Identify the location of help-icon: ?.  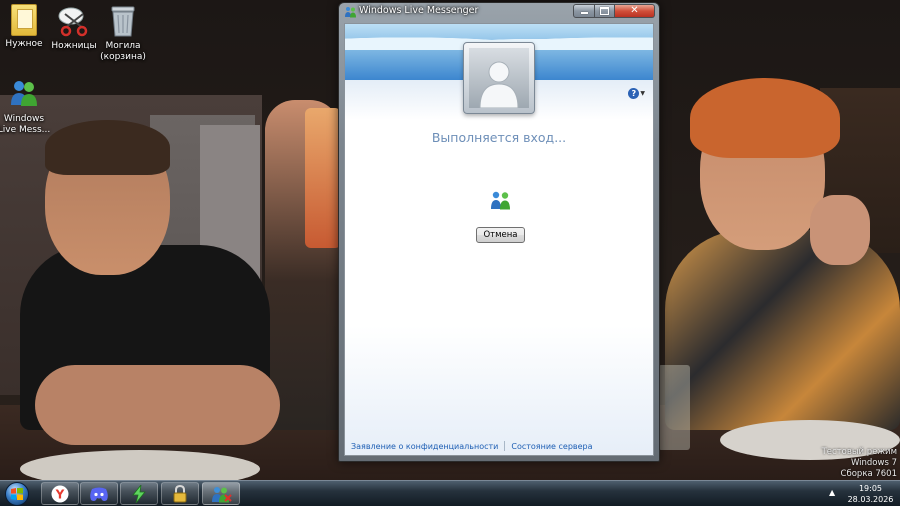
(634, 93).